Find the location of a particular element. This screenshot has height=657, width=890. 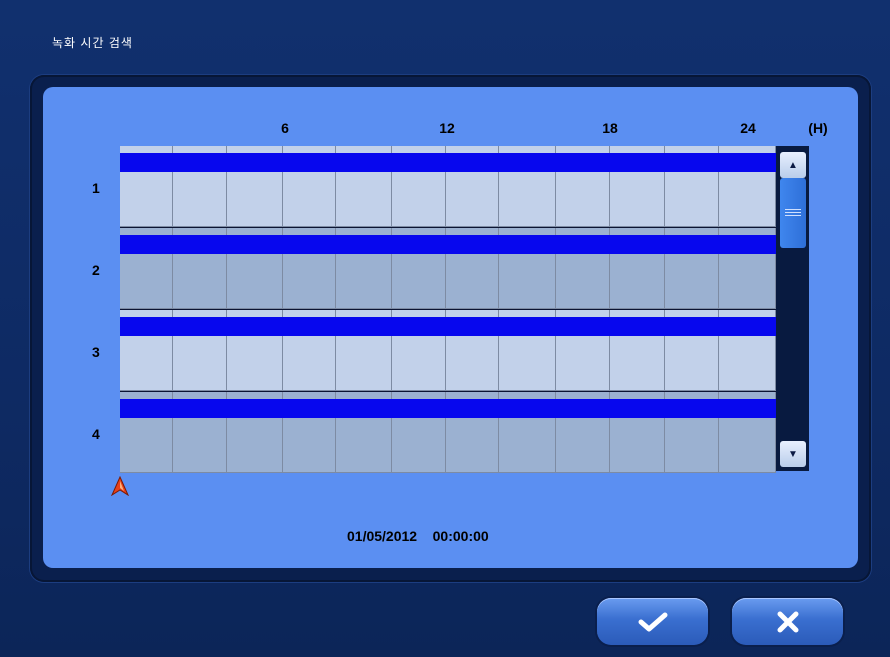

hour-tick-6: 6 is located at coordinates (285, 128).